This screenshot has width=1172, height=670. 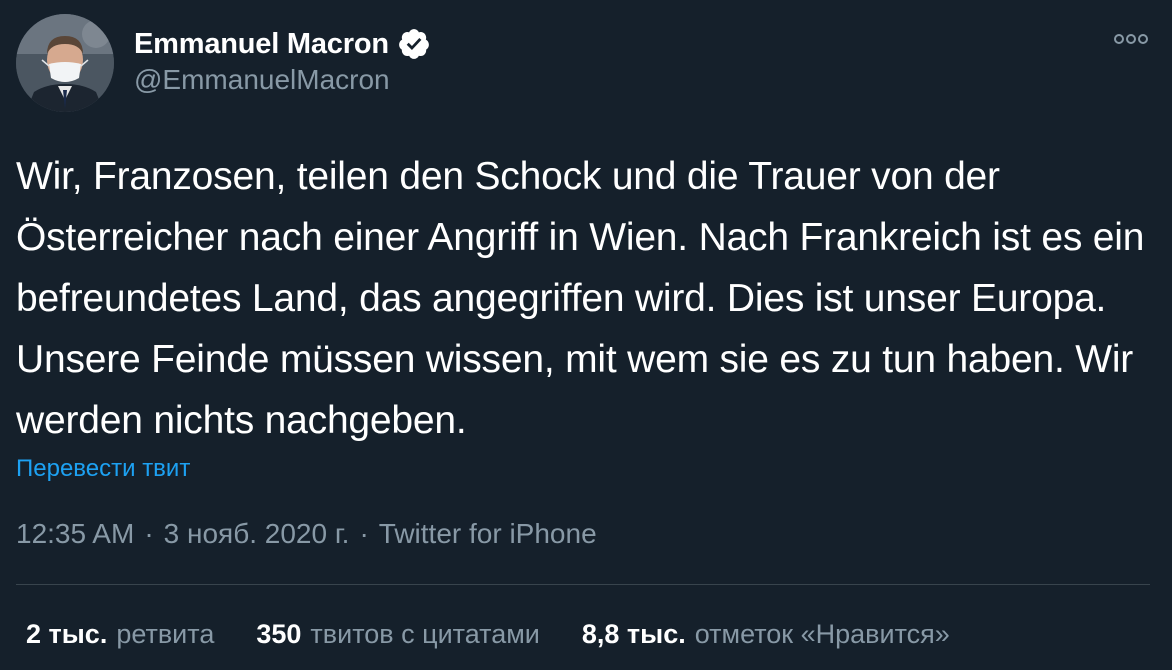 I want to click on quote-tweets-label: твитов с цитатами, so click(x=425, y=634).